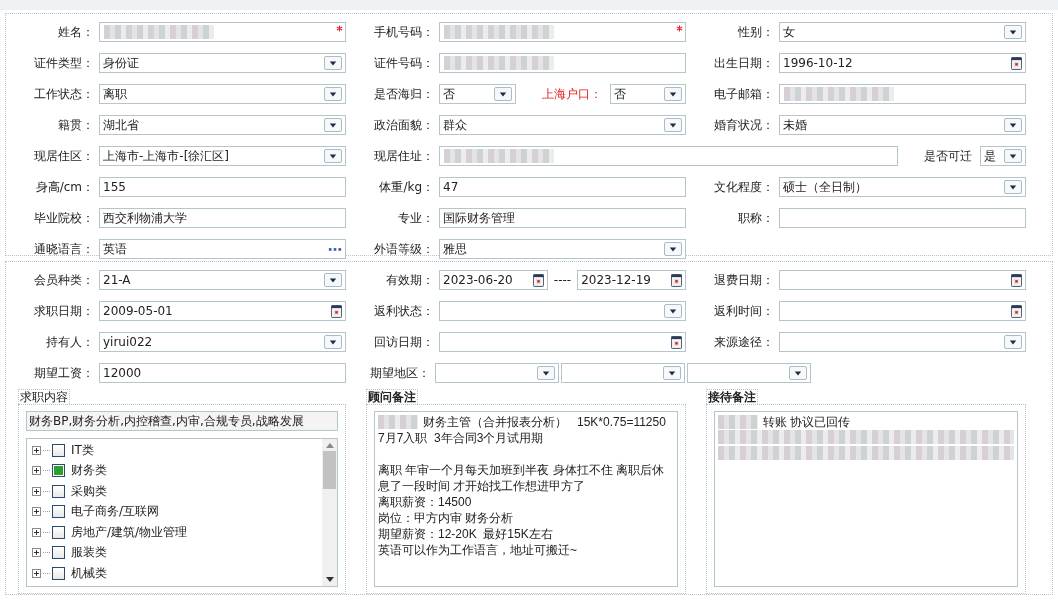  What do you see at coordinates (329, 445) in the screenshot?
I see `scroll-up-icon` at bounding box center [329, 445].